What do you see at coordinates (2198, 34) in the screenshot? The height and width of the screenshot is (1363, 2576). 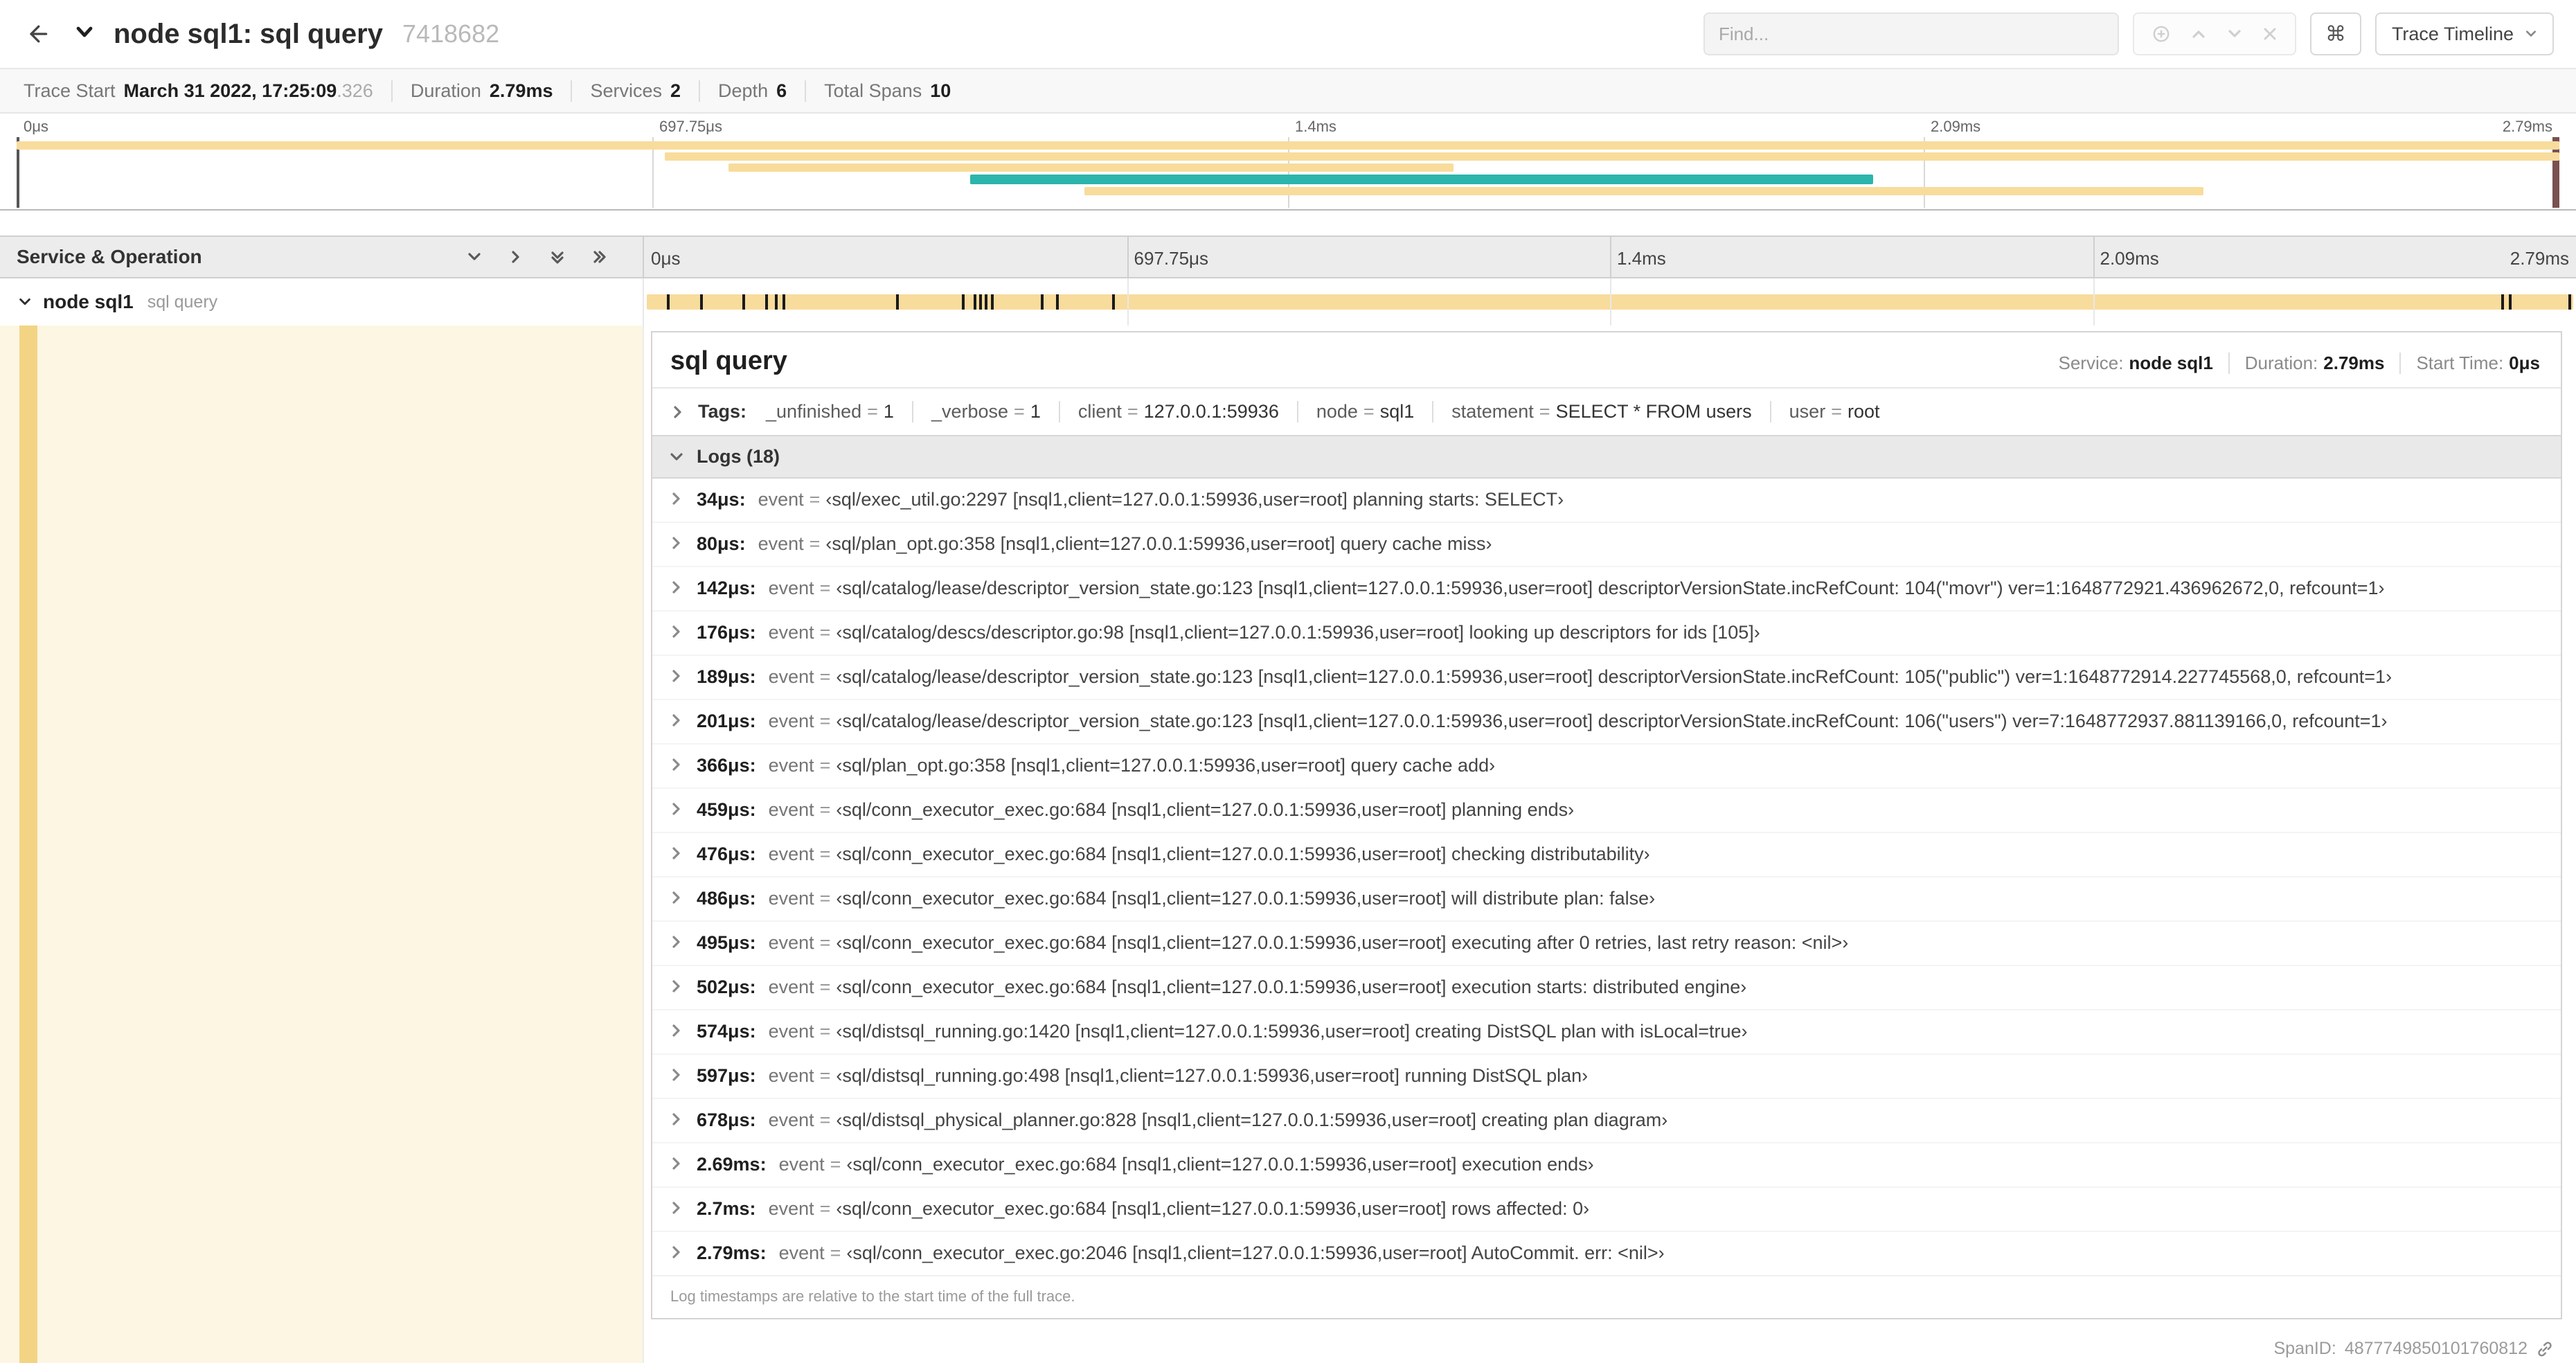 I see `chevron-up-icon` at bounding box center [2198, 34].